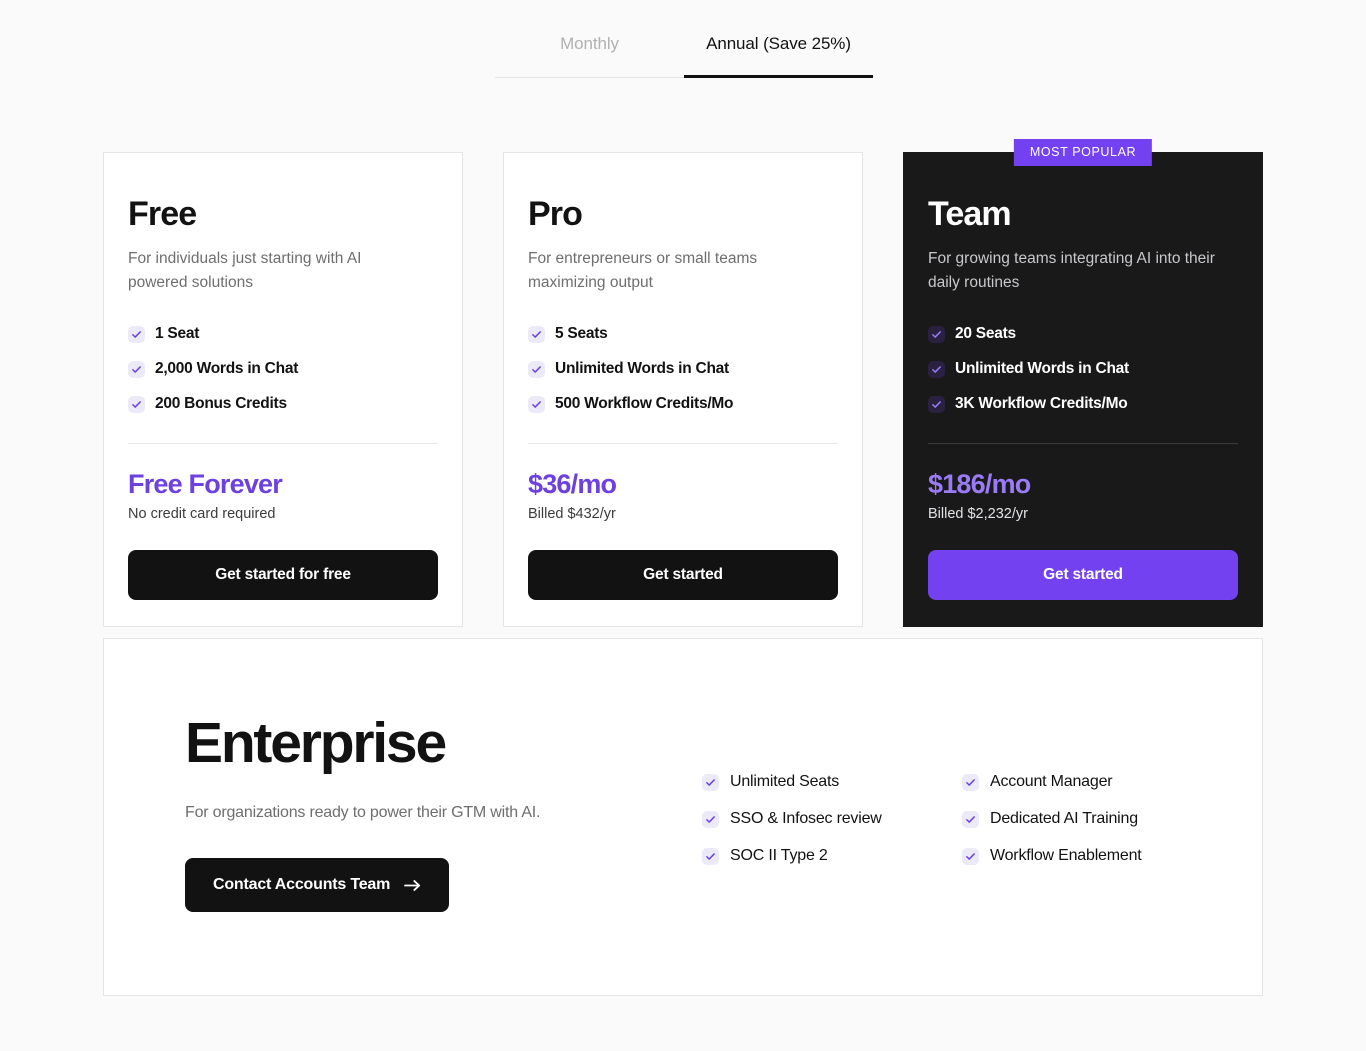  I want to click on feature-item: Workflow Enablement, so click(1092, 856).